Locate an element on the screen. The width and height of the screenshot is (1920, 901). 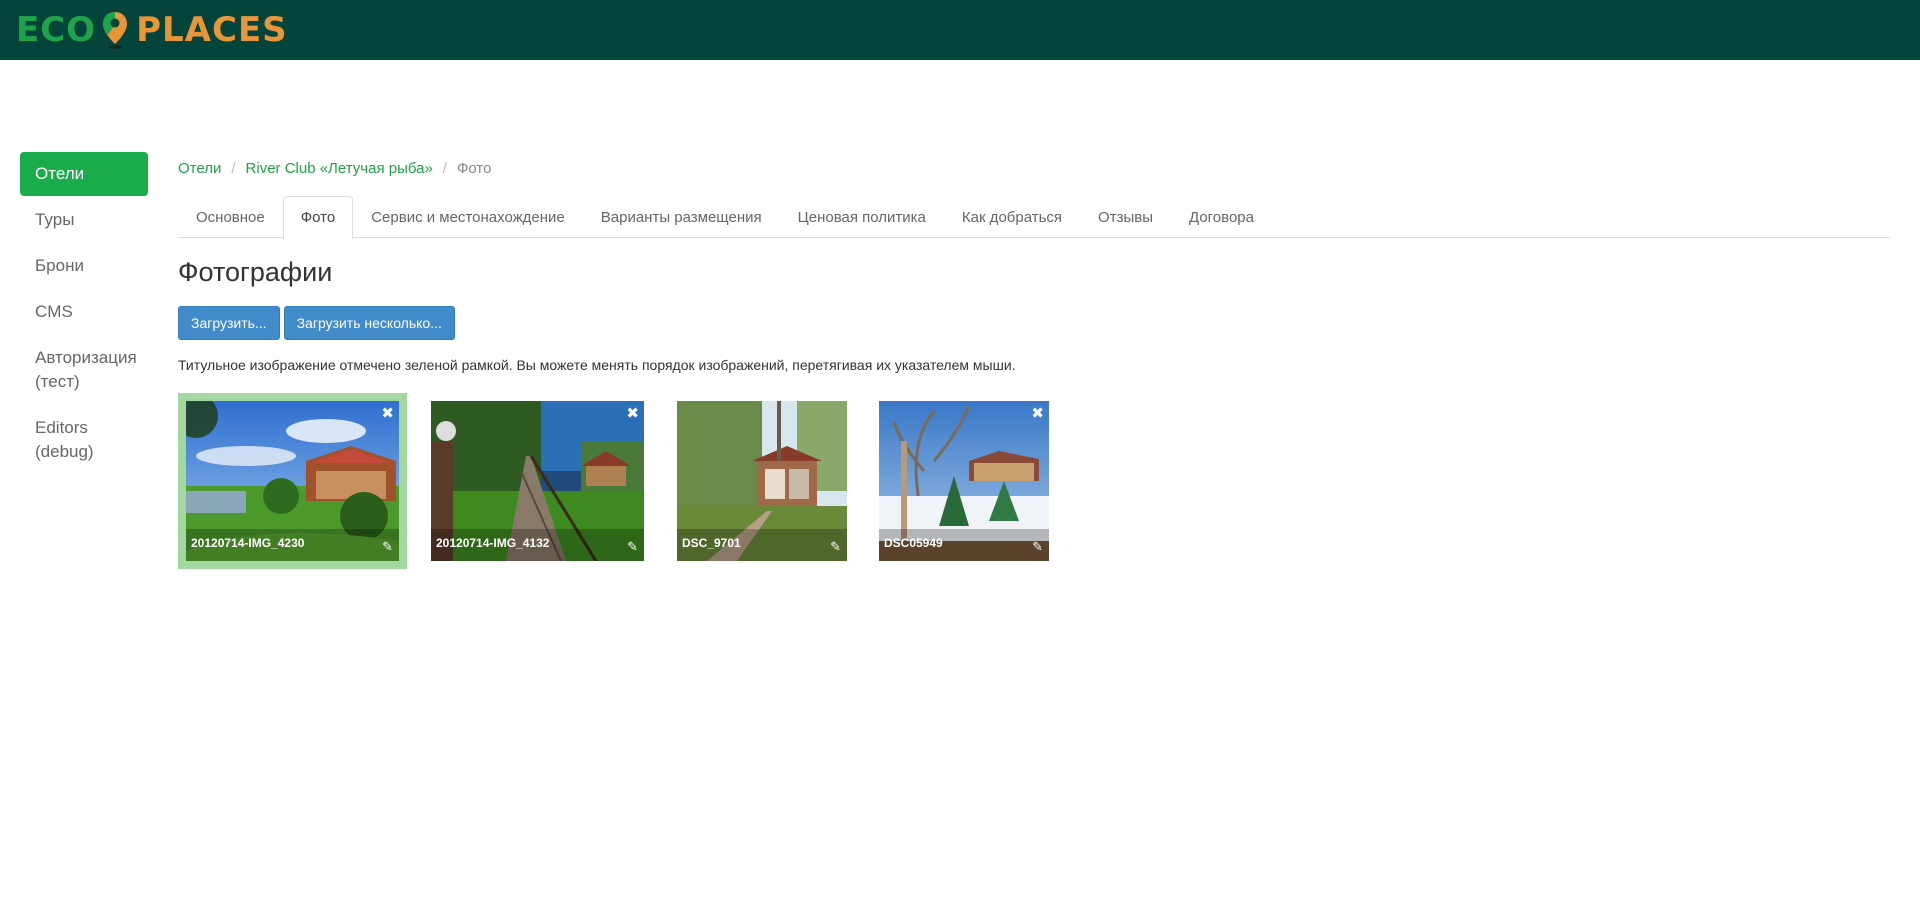
photo-tile: 20120714-IMG_4230 ✖ ✎ is located at coordinates (292, 481).